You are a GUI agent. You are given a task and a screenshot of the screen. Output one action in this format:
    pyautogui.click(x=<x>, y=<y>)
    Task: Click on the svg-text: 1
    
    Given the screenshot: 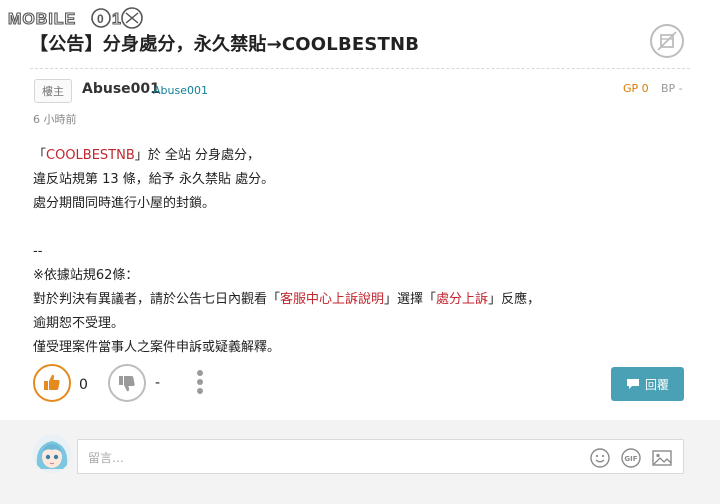 What is the action you would take?
    pyautogui.click(x=116, y=19)
    